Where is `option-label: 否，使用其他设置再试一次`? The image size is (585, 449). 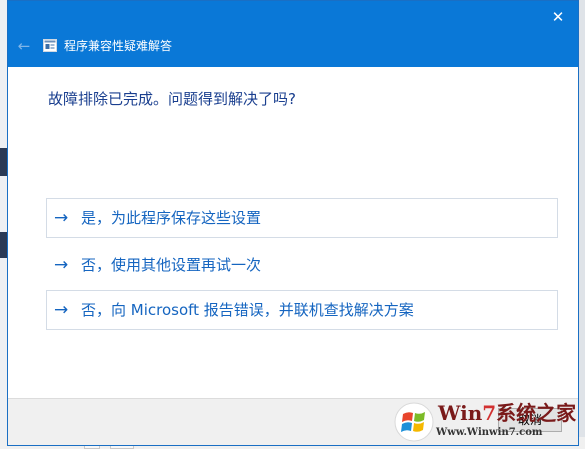 option-label: 否，使用其他设置再试一次 is located at coordinates (171, 265).